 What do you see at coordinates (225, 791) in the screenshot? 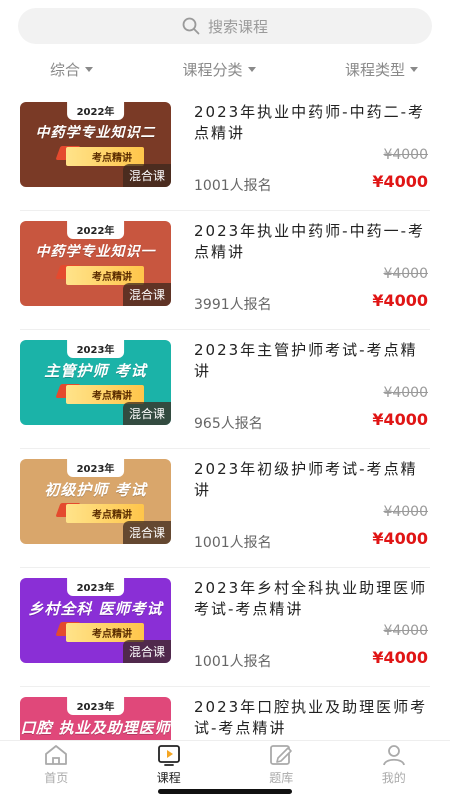
I see `home-indicator` at bounding box center [225, 791].